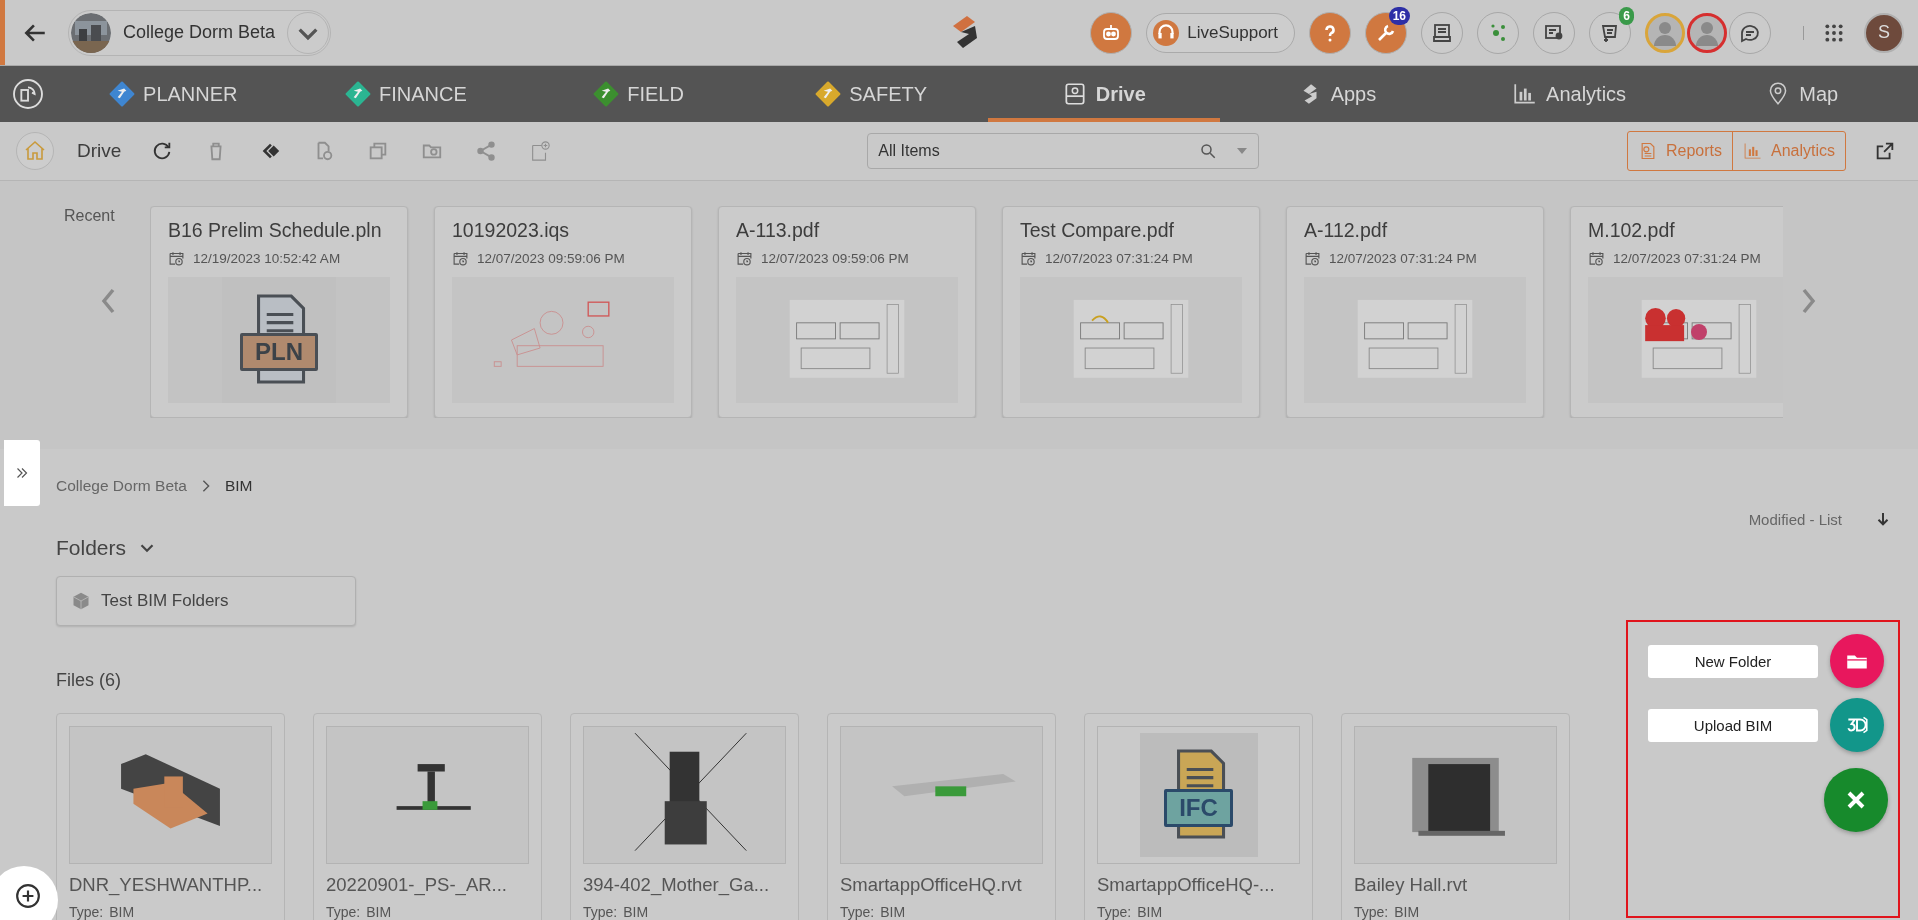 This screenshot has height=920, width=1918. Describe the element at coordinates (1442, 32) in the screenshot. I see `tray-button` at that location.